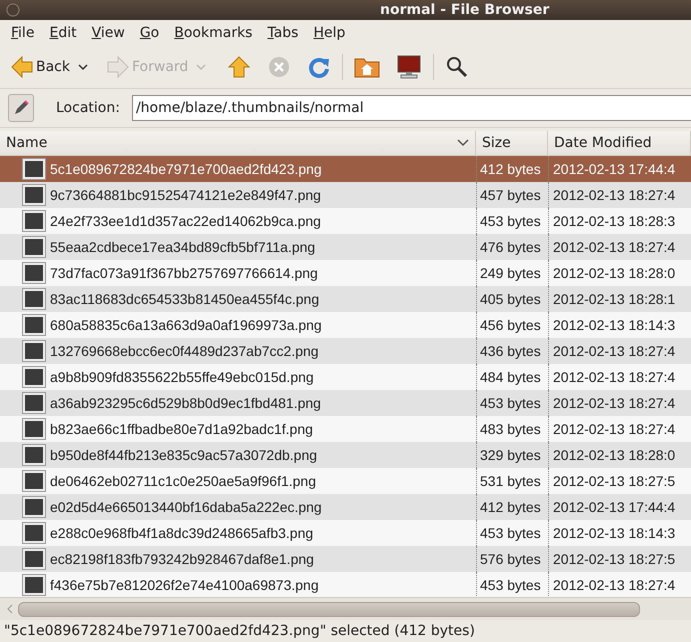  Describe the element at coordinates (13, 10) in the screenshot. I see `close-icon` at that location.